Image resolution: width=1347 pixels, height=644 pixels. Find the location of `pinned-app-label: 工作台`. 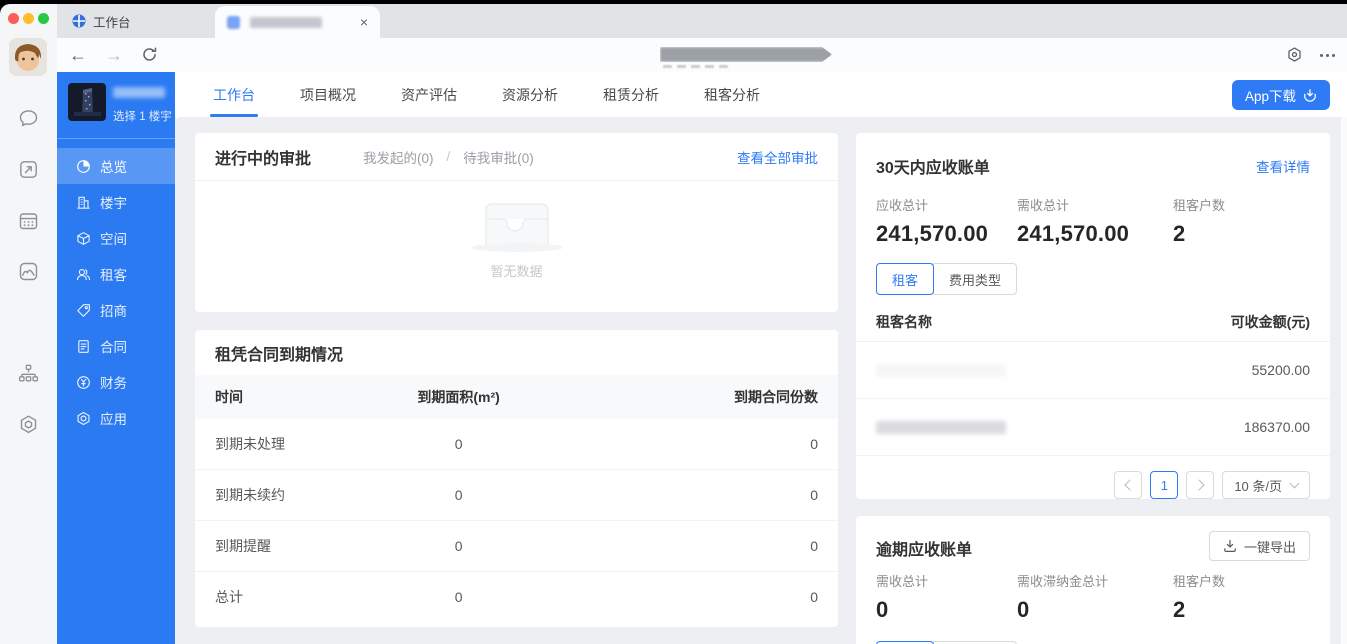

pinned-app-label: 工作台 is located at coordinates (101, 21).